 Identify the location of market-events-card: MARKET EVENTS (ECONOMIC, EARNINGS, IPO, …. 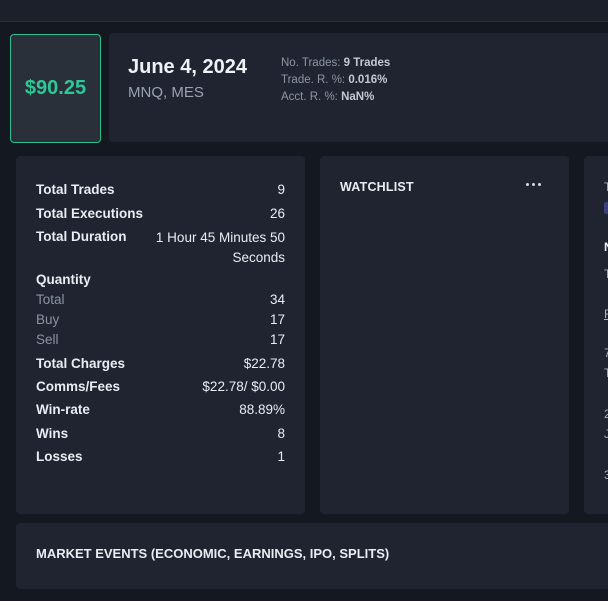
(312, 556).